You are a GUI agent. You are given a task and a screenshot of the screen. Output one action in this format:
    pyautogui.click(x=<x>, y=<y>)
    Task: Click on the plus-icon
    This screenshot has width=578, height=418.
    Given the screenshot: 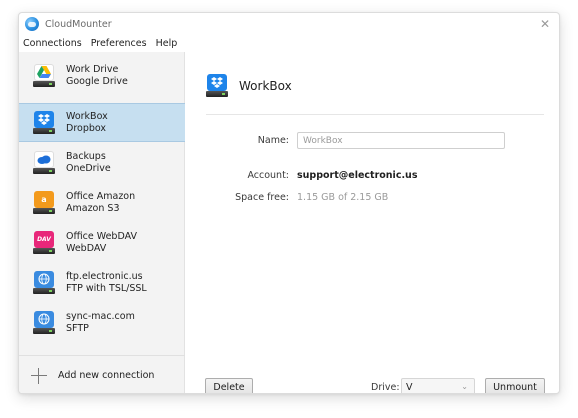 What is the action you would take?
    pyautogui.click(x=39, y=375)
    